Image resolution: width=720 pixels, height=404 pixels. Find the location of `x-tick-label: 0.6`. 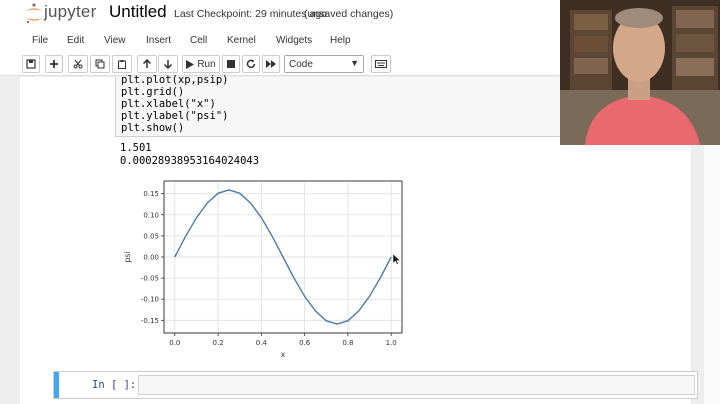

x-tick-label: 0.6 is located at coordinates (305, 343).